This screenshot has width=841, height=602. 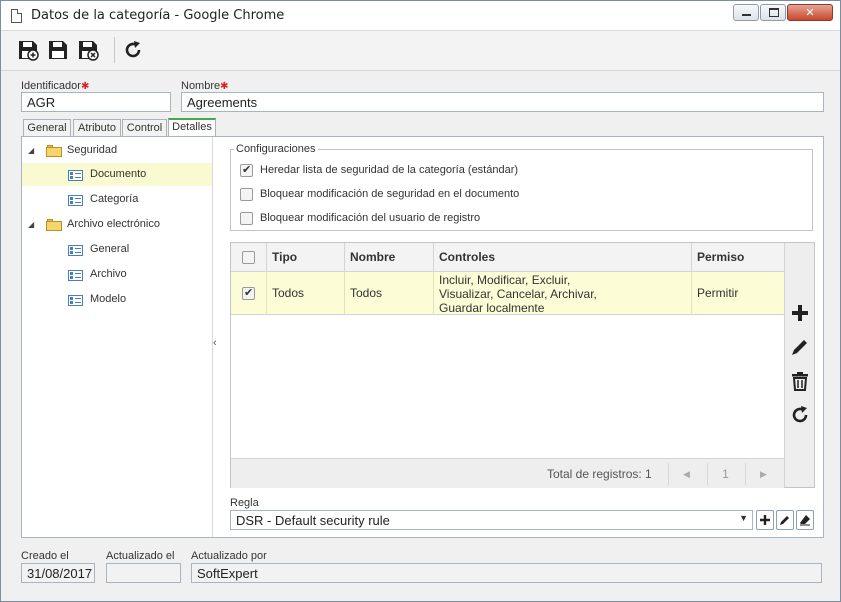 What do you see at coordinates (158, 15) in the screenshot?
I see `window-title: Datos de la categoría - Google Chrome` at bounding box center [158, 15].